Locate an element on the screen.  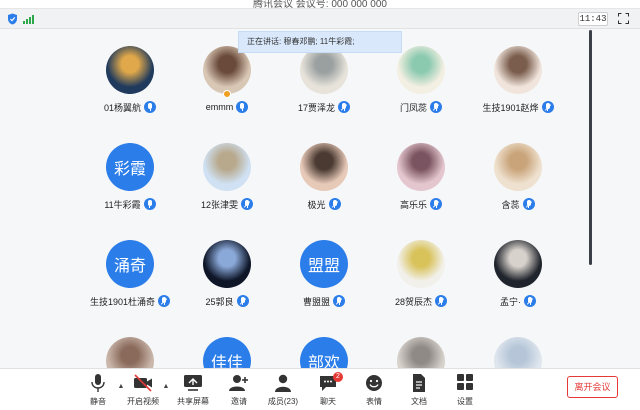
chat-button: 2 聊天 is located at coordinates (328, 390).